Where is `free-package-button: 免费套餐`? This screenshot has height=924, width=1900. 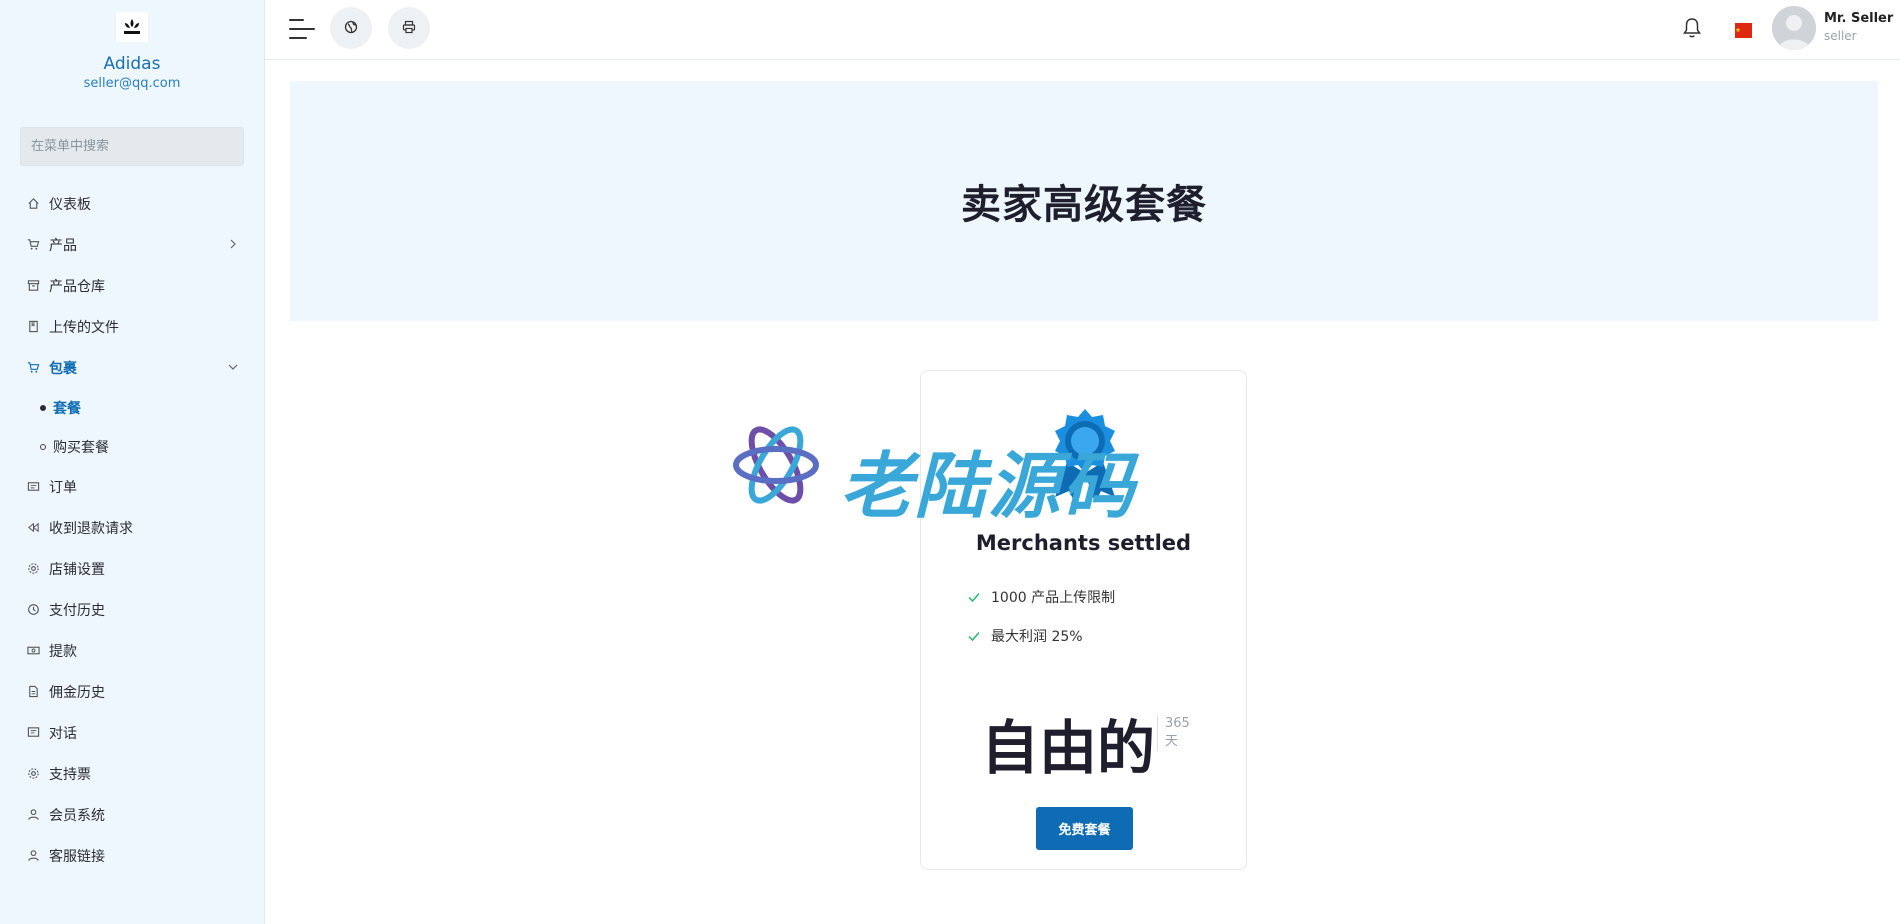
free-package-button: 免费套餐 is located at coordinates (1084, 828).